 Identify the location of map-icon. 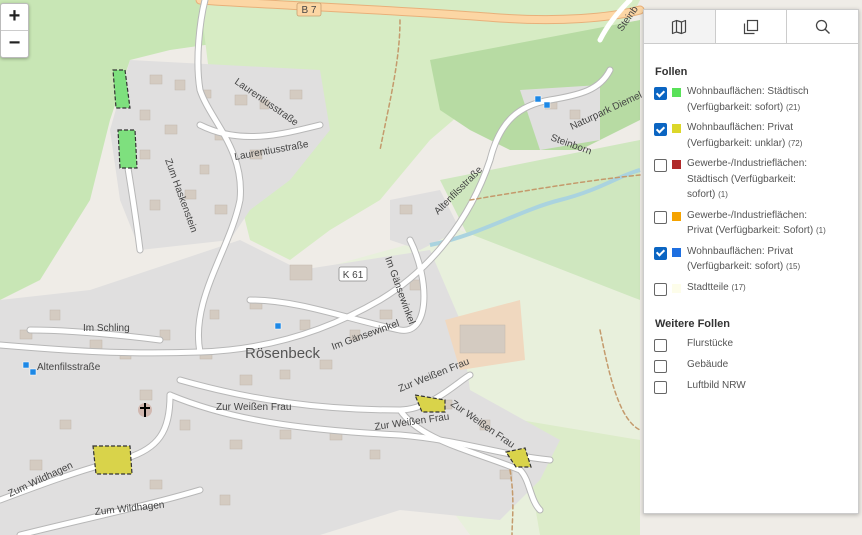
(679, 26).